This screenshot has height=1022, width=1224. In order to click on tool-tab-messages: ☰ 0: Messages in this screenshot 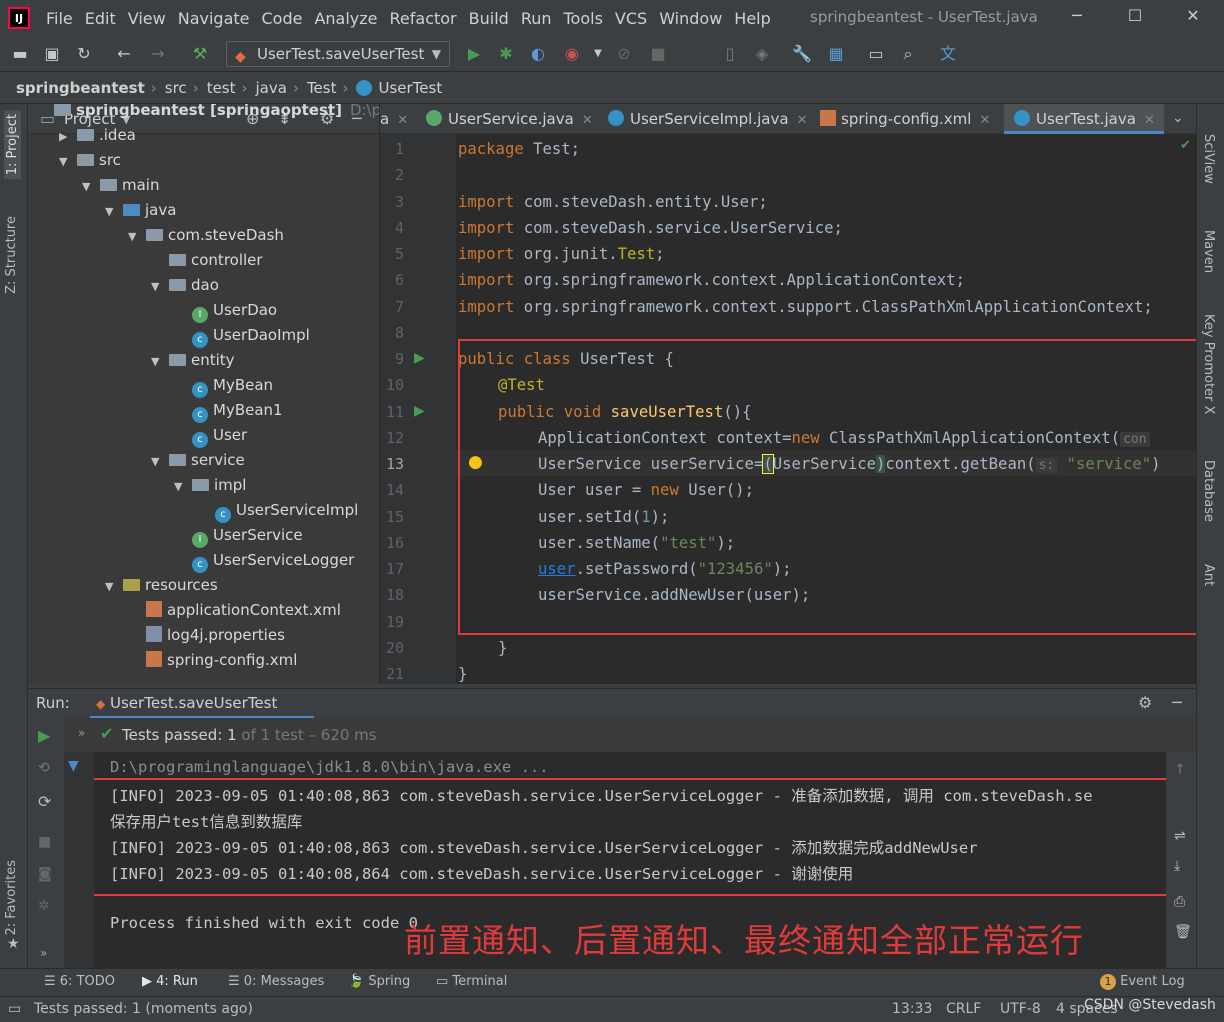, I will do `click(276, 981)`.